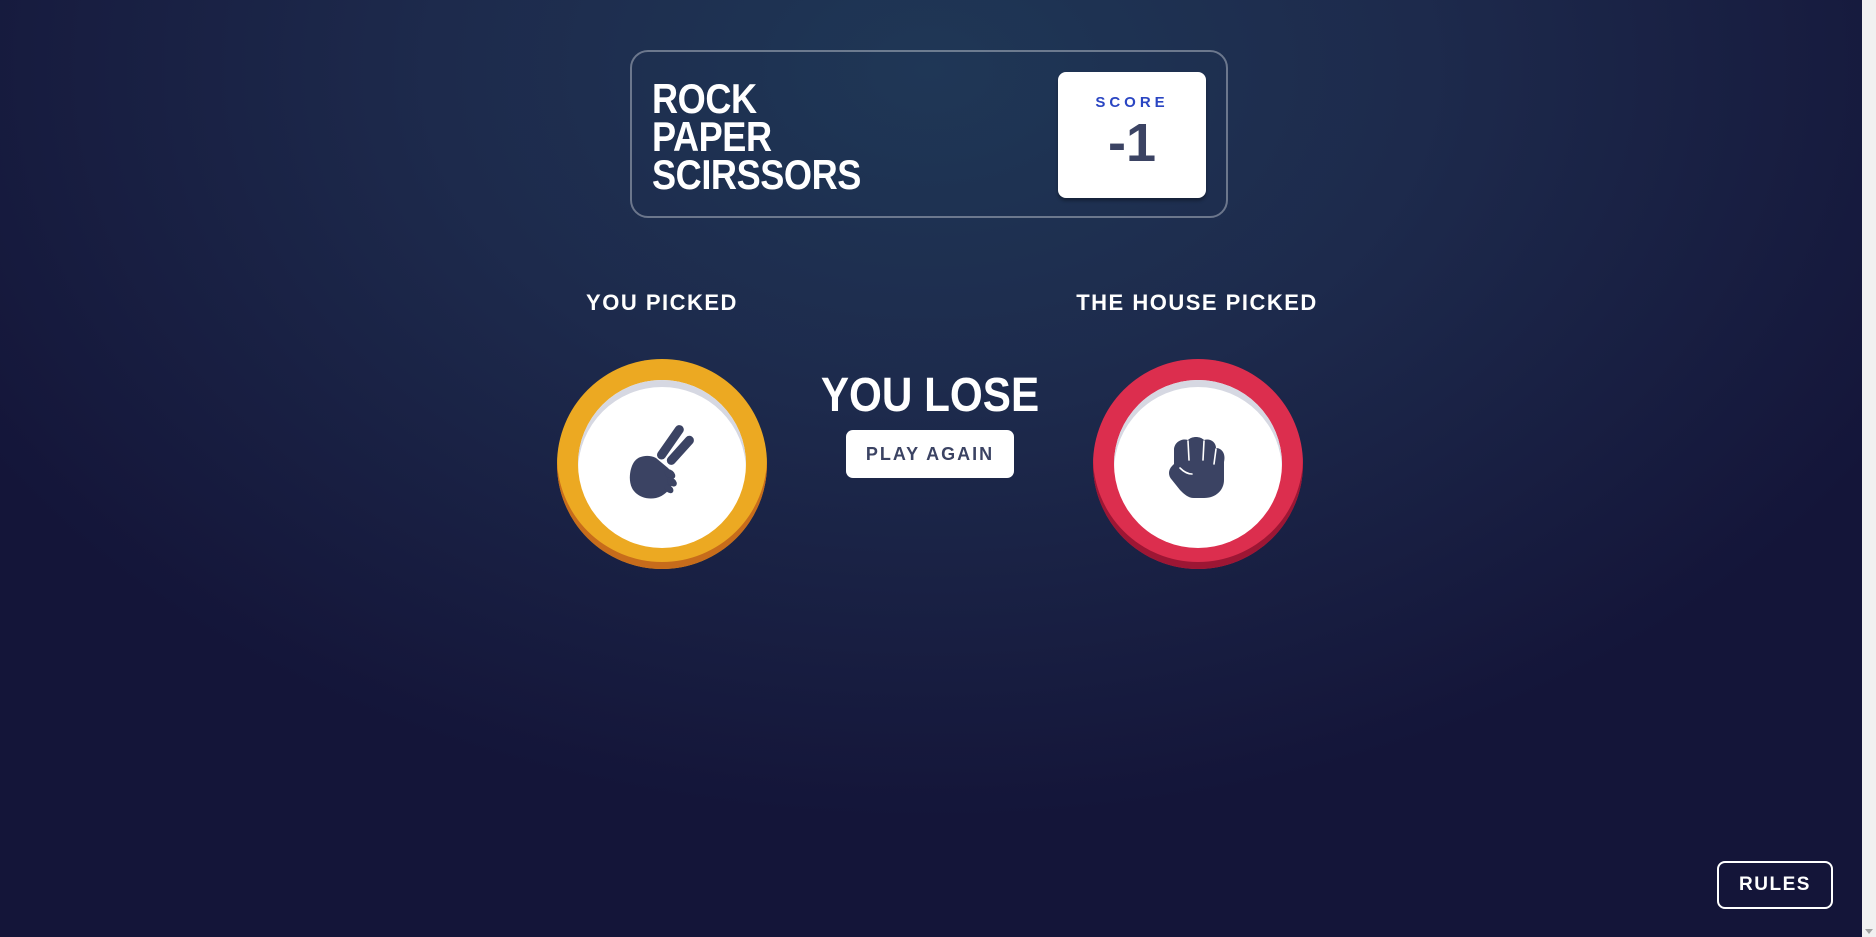 The width and height of the screenshot is (1876, 937). Describe the element at coordinates (929, 134) in the screenshot. I see `header: ROCK PAPER SCIRSSORS SCORE -1` at that location.